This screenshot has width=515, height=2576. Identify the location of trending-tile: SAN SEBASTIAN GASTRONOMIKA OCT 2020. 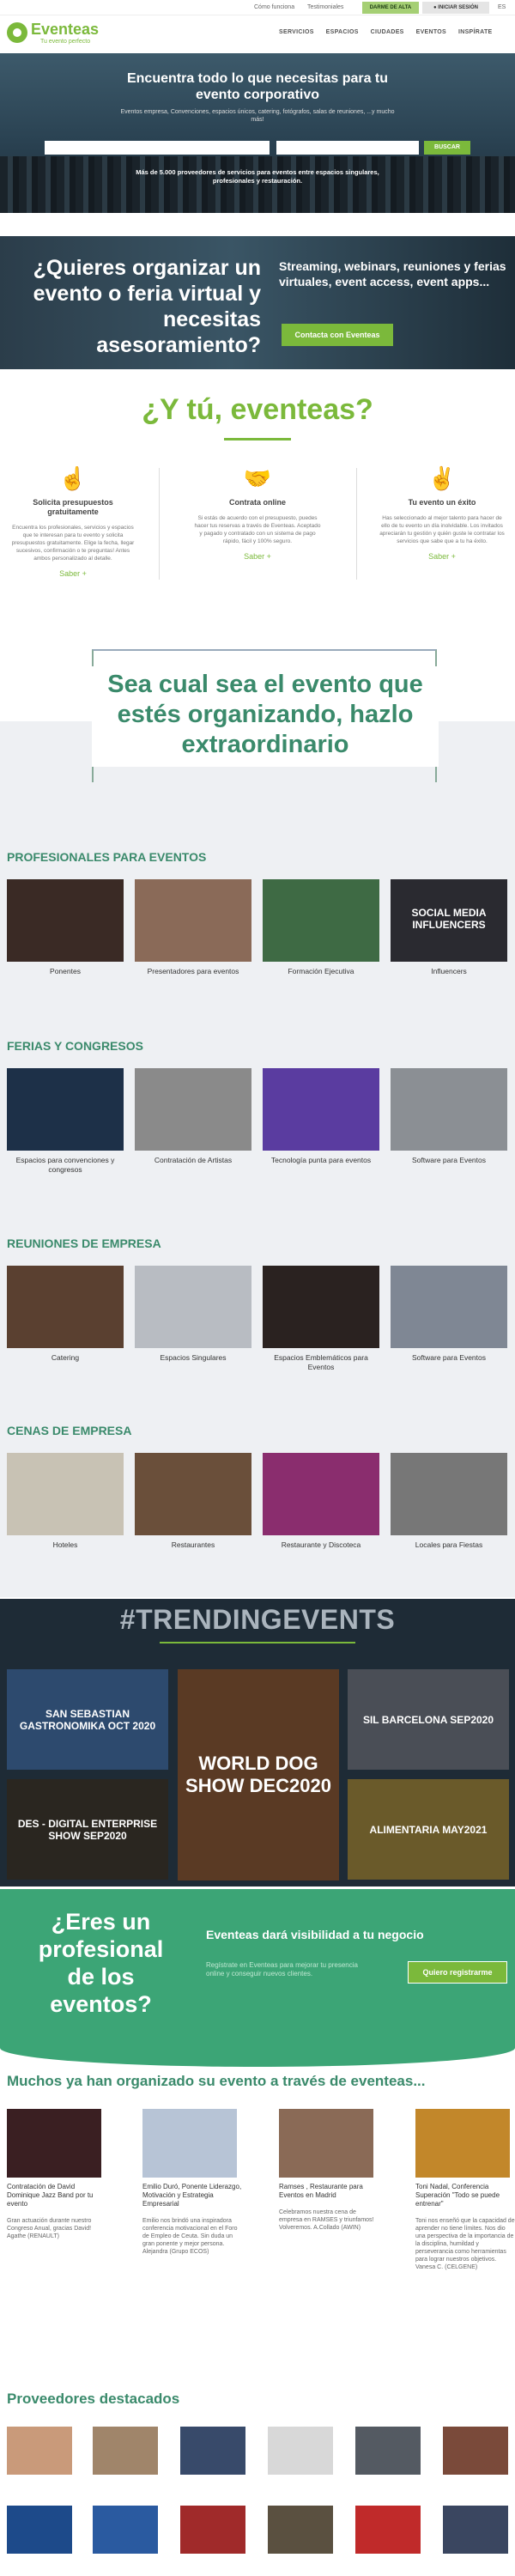
(87, 1719).